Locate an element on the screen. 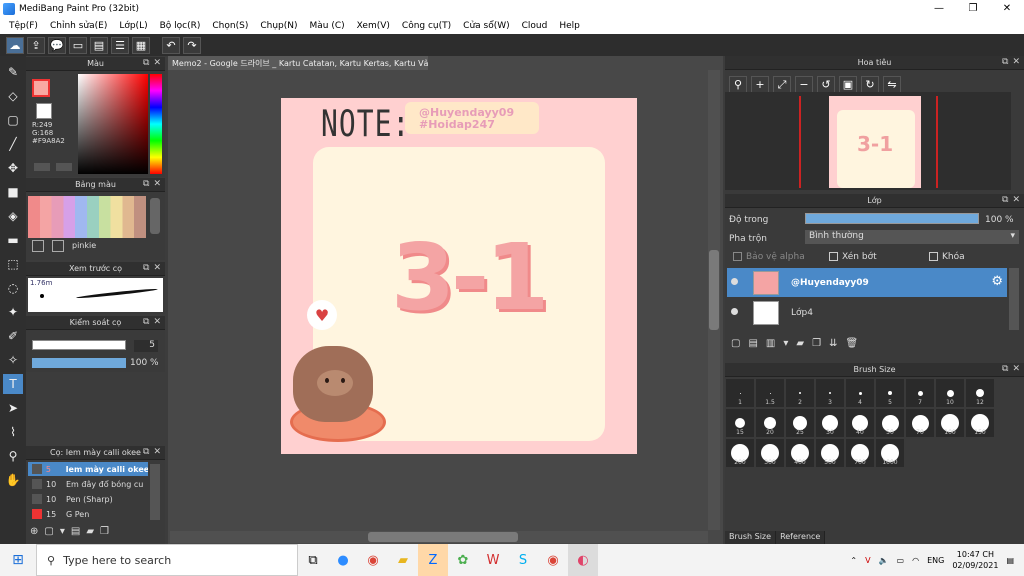 The image size is (1024, 576). brush-item: 10 Em đây đổ bóng cu is located at coordinates (88, 484).